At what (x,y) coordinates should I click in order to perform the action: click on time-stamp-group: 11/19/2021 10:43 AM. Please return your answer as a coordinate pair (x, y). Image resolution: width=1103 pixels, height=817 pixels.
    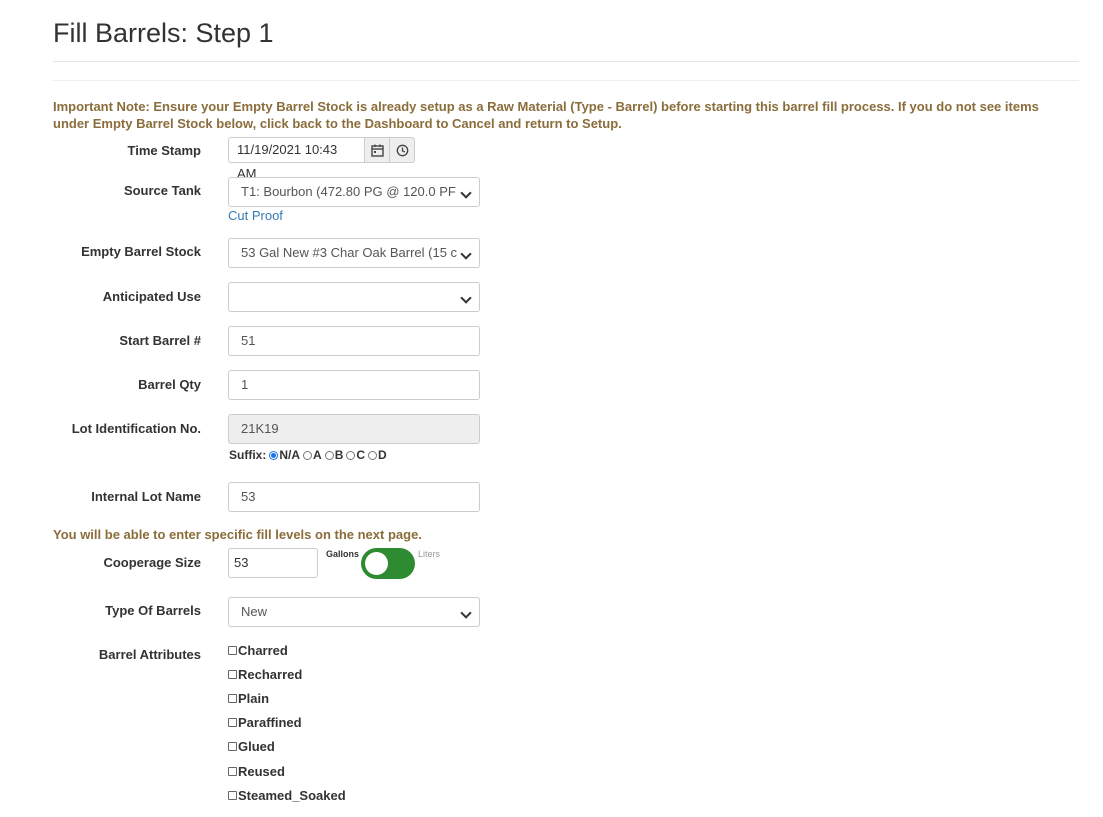
    Looking at the image, I should click on (321, 159).